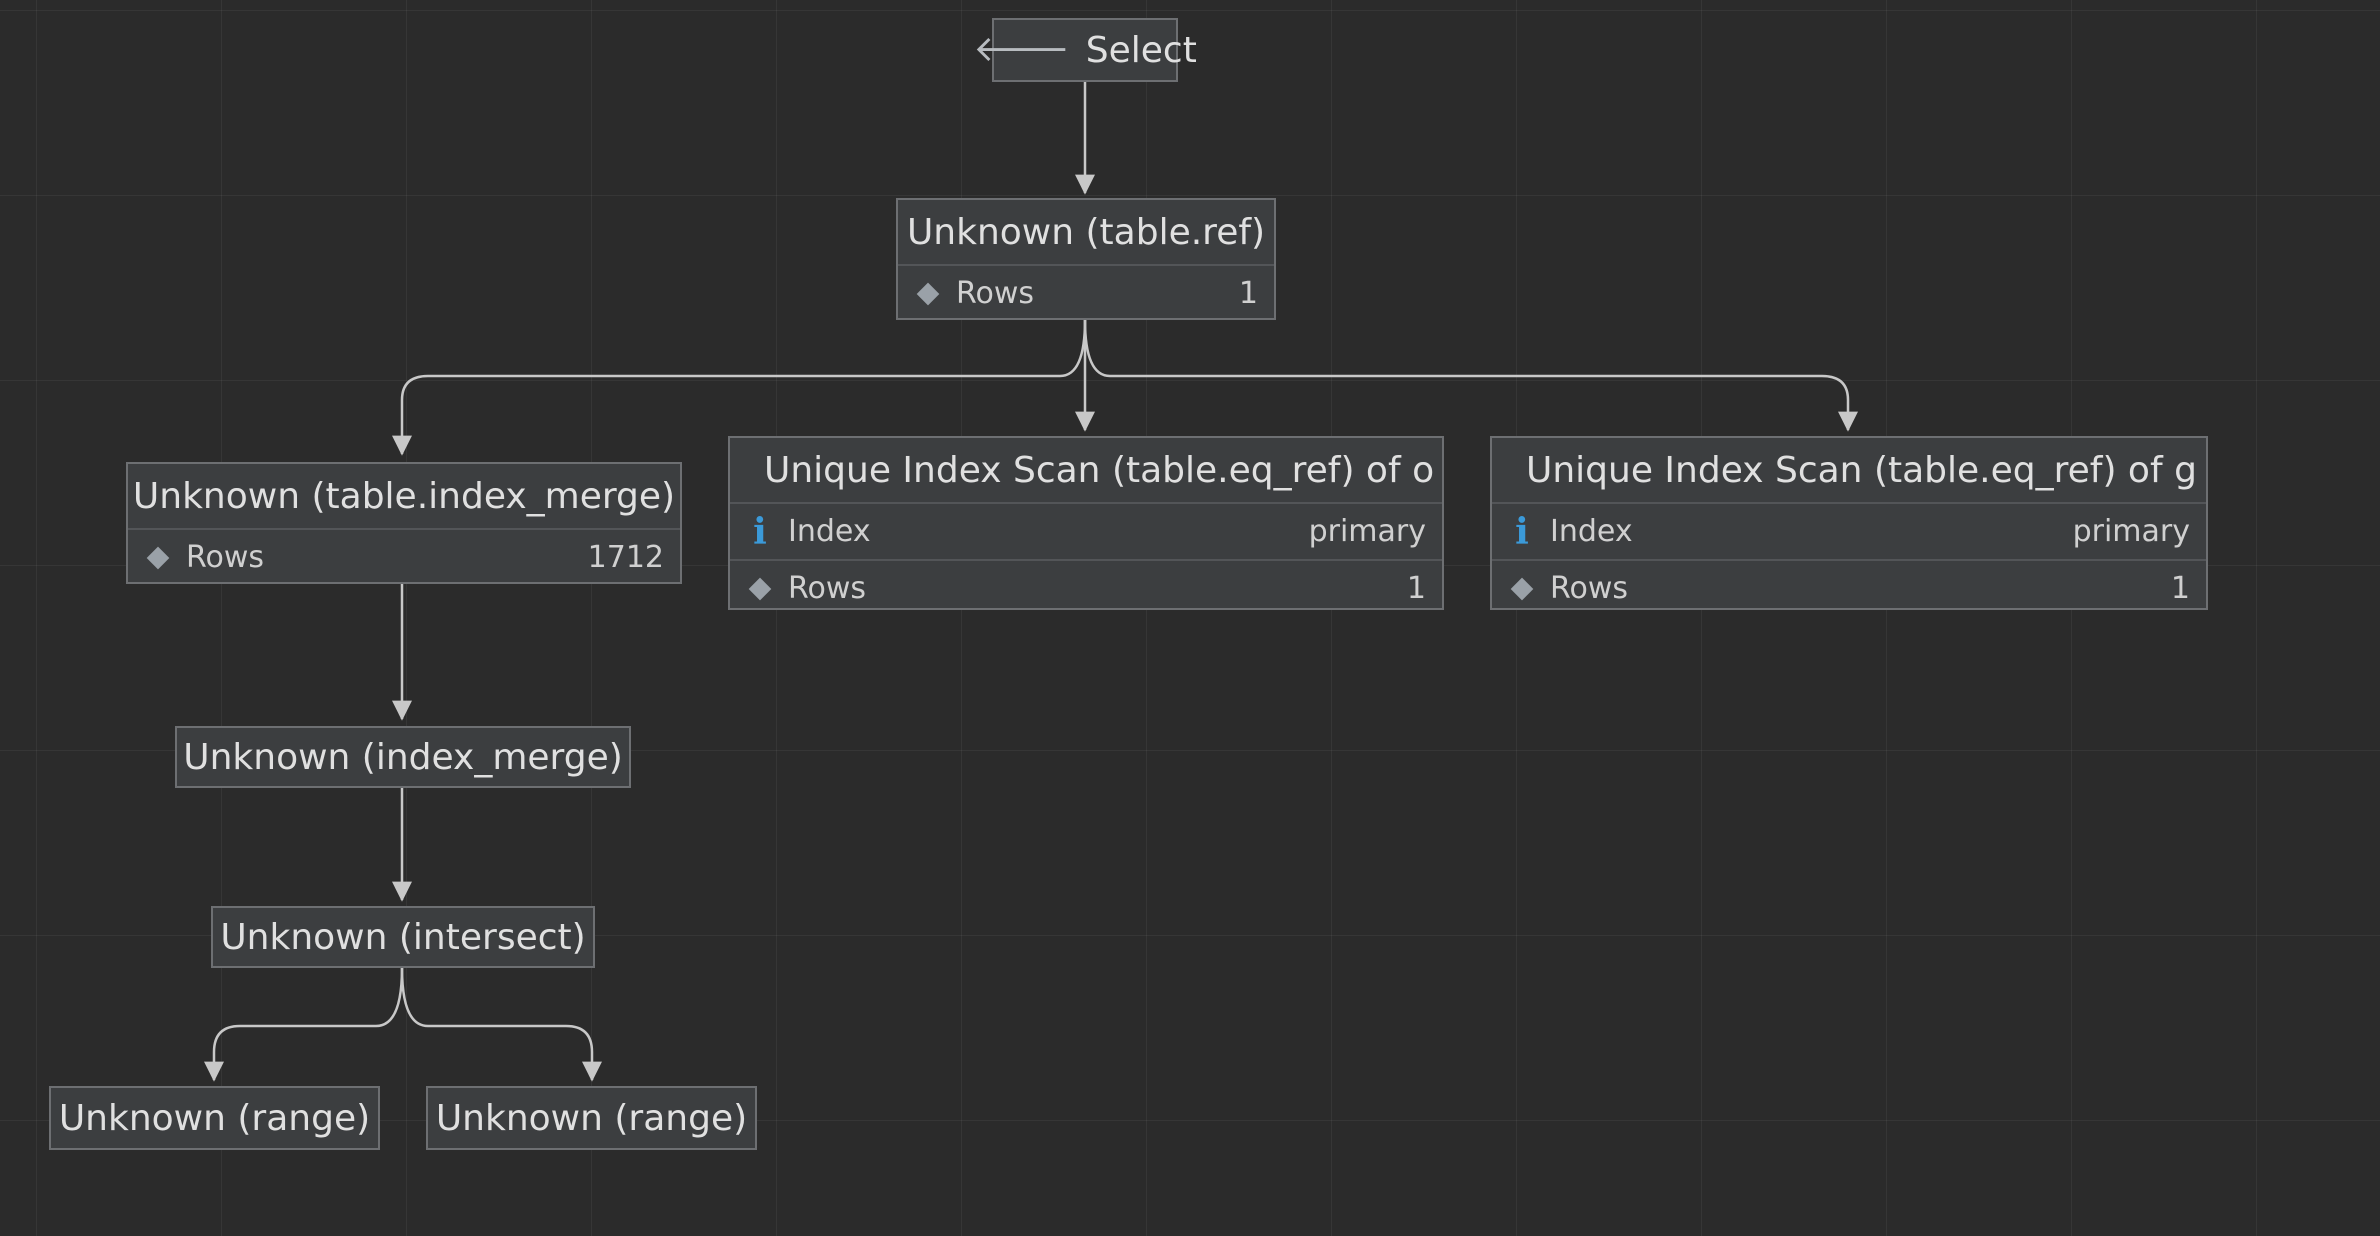 The height and width of the screenshot is (1236, 2380). Describe the element at coordinates (1470, 375) in the screenshot. I see `edge-table-ref-to-scan-g` at that location.